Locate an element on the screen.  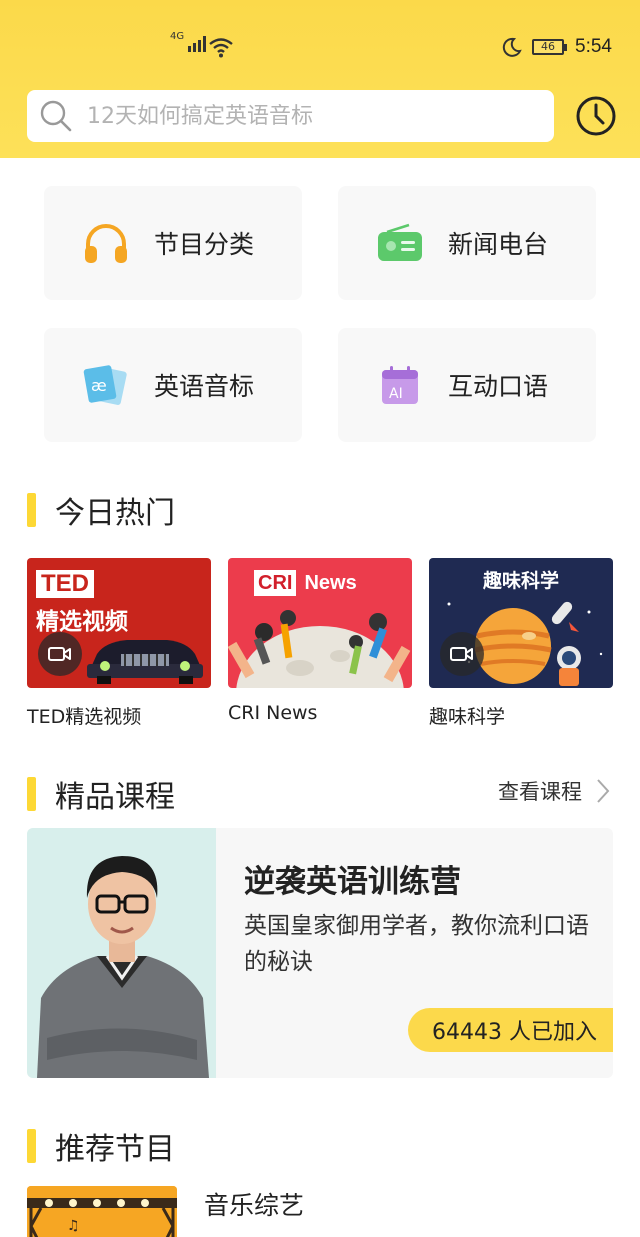
category-news-radio: 新闻电台 is located at coordinates (467, 243).